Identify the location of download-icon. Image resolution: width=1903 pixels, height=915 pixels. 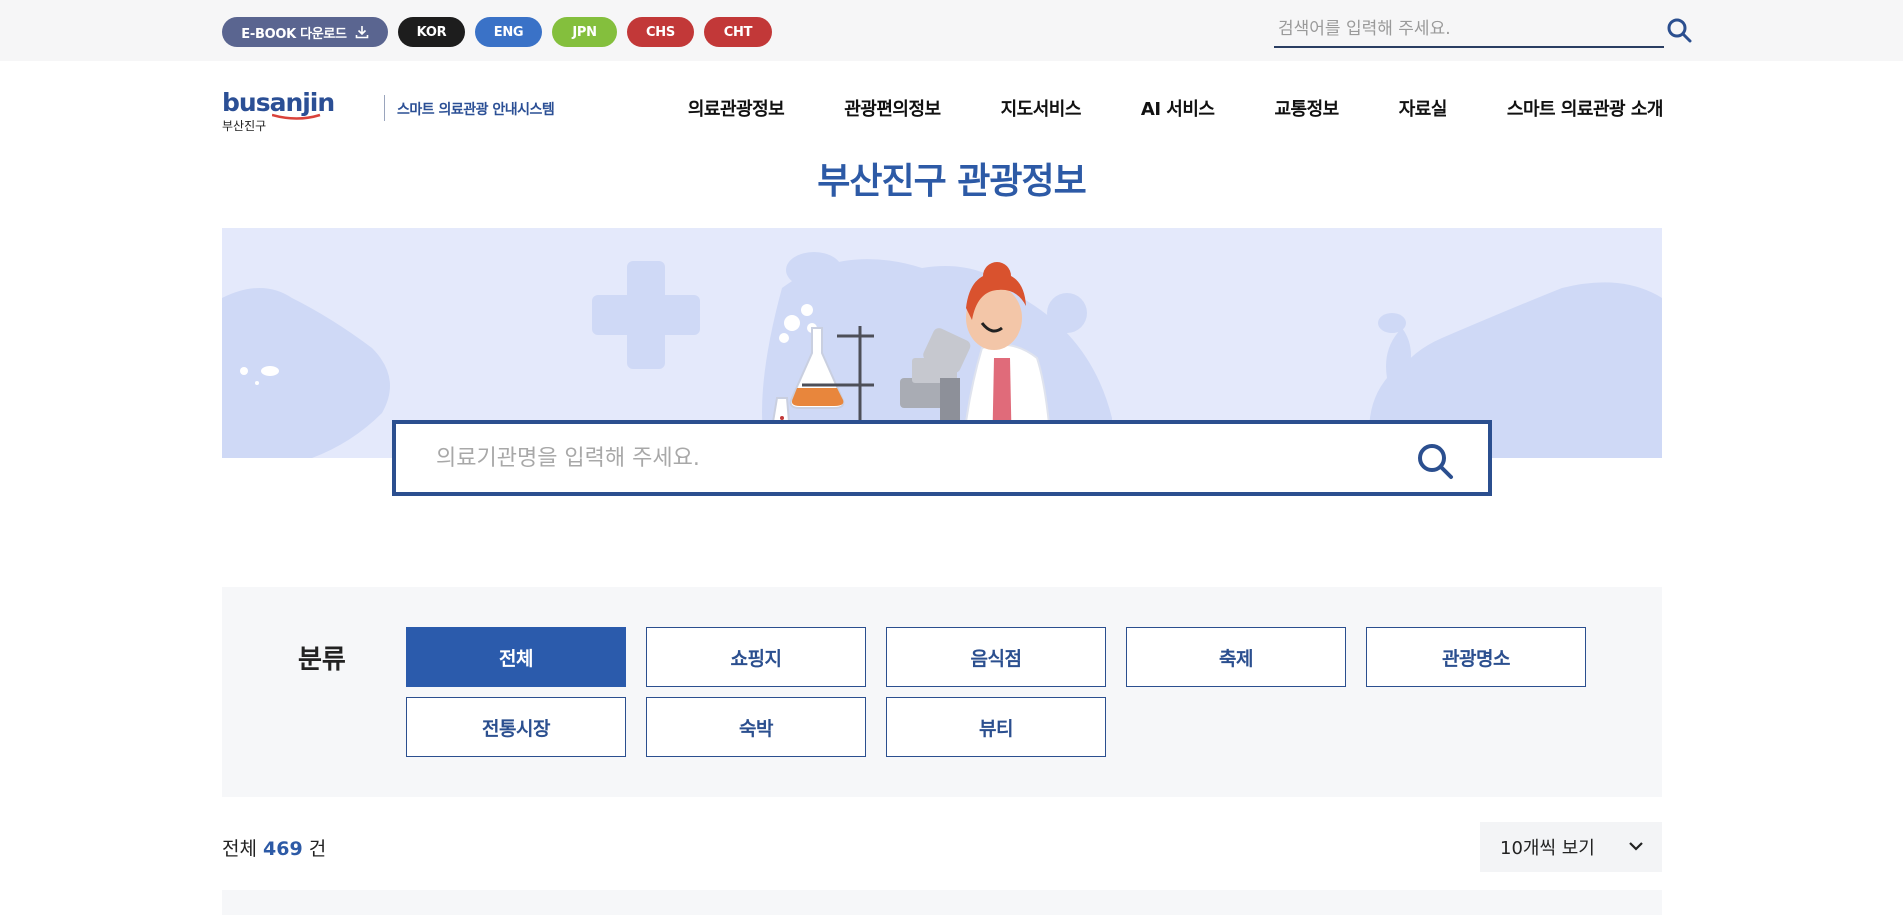
(362, 32).